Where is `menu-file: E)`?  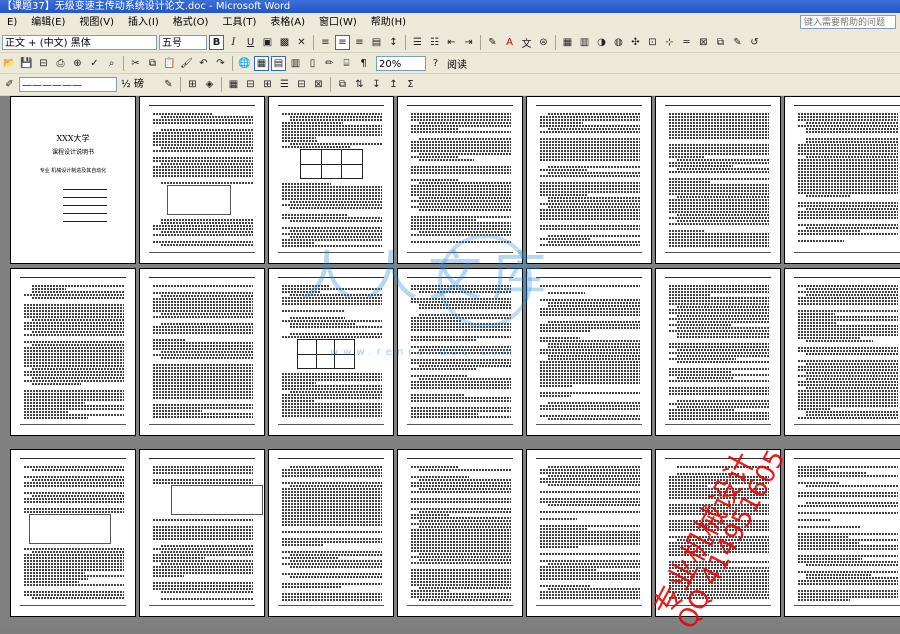
menu-file: E) is located at coordinates (12, 22).